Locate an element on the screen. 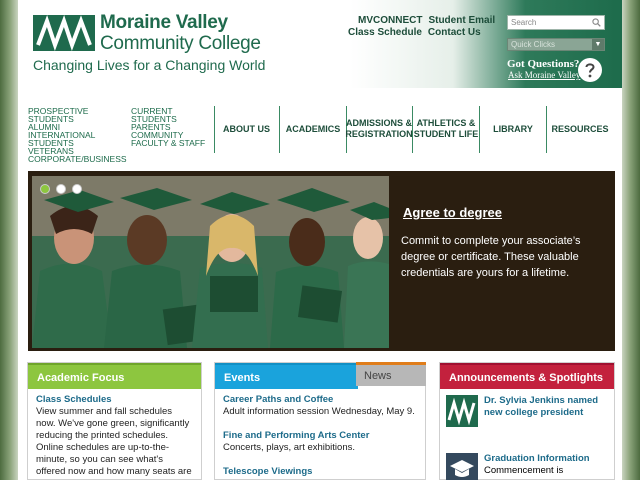 The image size is (640, 480). nav-library: LIBRARY is located at coordinates (513, 129).